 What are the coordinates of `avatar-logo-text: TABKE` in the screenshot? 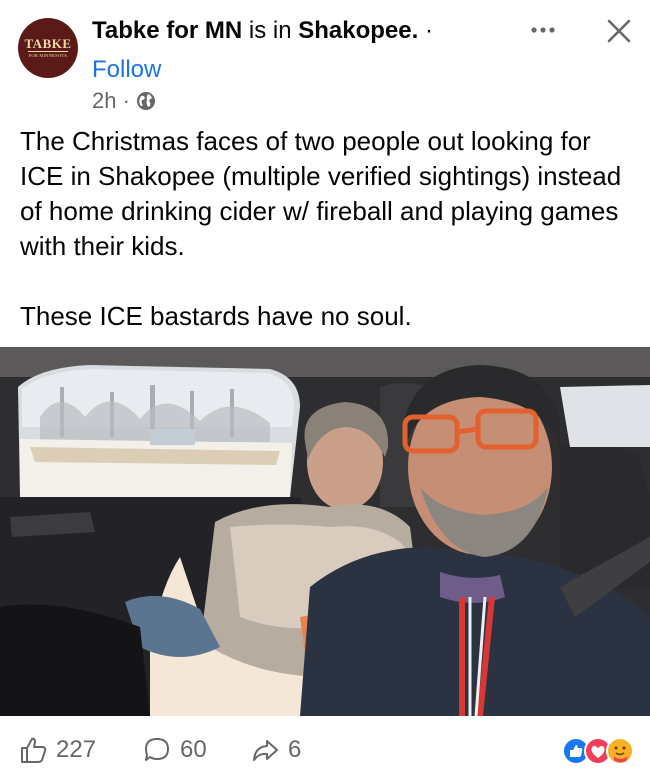 It's located at (48, 43).